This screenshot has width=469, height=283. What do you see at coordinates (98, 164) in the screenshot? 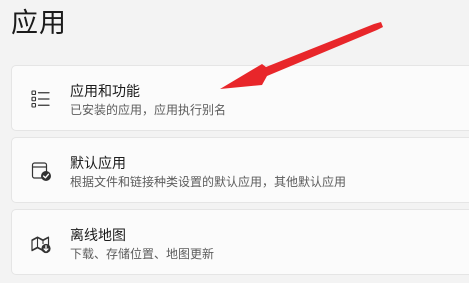
I see `default-apps-title: 默认应用` at bounding box center [98, 164].